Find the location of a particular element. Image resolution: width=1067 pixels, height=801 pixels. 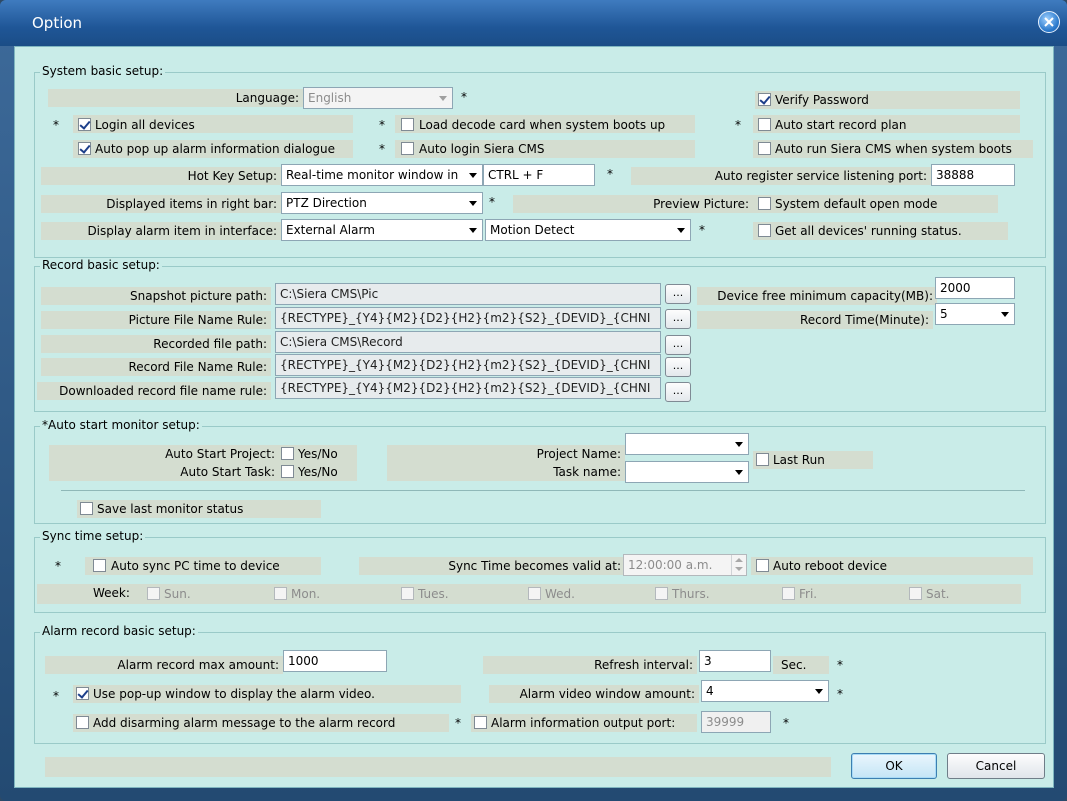

output-port-checkbox is located at coordinates (480, 722).